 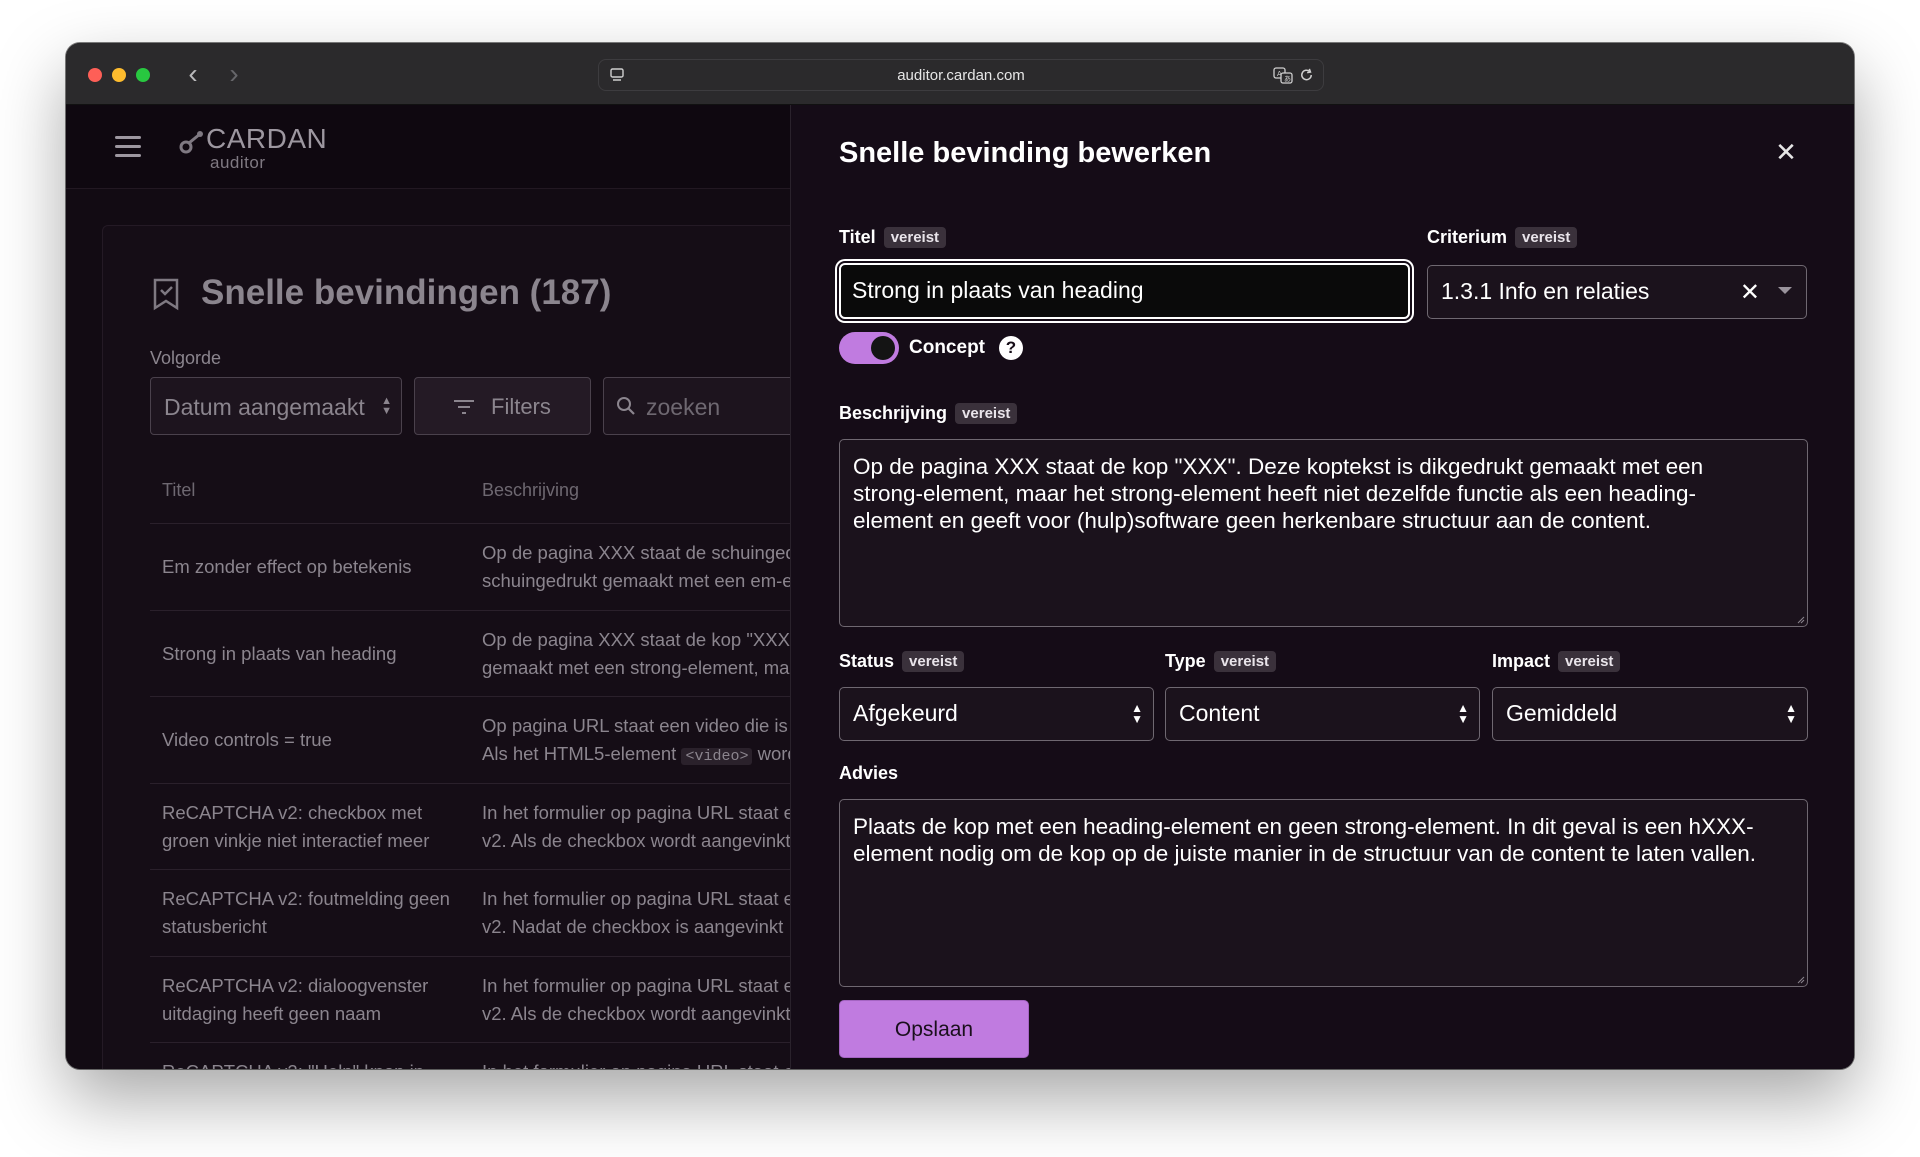 I want to click on criterium-value: 1.3.1 Info en relaties, so click(x=1545, y=291).